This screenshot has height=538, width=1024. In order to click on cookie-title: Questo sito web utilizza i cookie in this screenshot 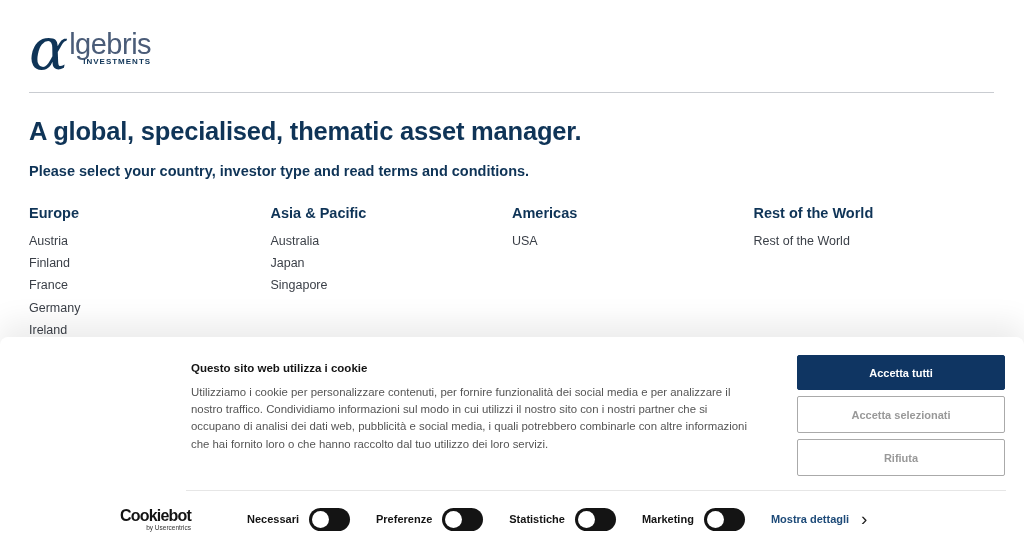, I will do `click(279, 368)`.